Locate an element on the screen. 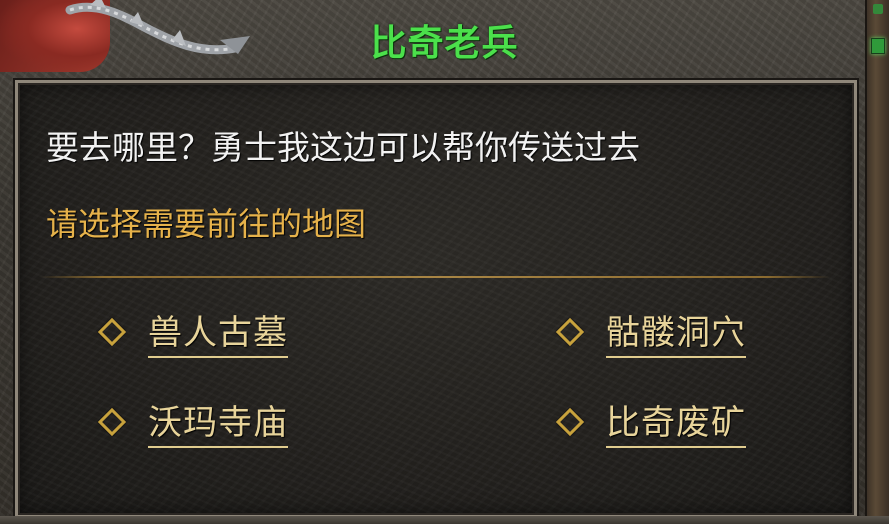  divider is located at coordinates (435, 277).